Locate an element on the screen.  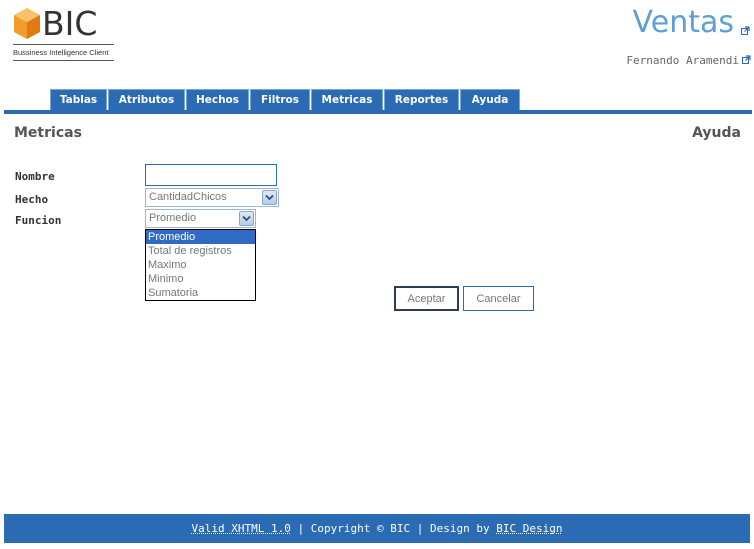
tab-ayuda: Ayuda is located at coordinates (490, 99).